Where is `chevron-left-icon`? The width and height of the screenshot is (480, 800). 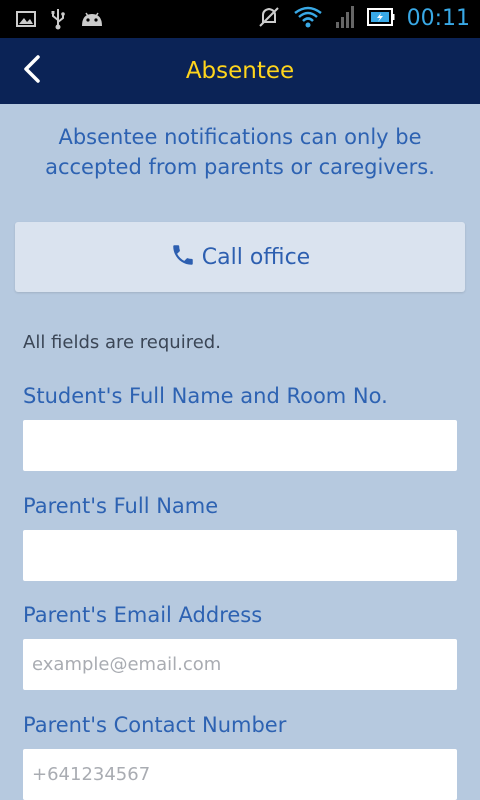
chevron-left-icon is located at coordinates (32, 71).